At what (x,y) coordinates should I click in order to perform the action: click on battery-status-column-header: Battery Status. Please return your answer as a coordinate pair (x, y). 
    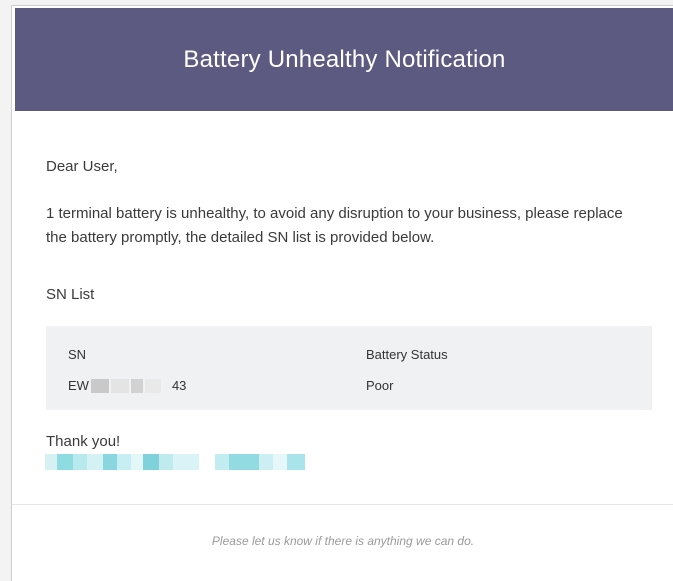
    Looking at the image, I should click on (407, 354).